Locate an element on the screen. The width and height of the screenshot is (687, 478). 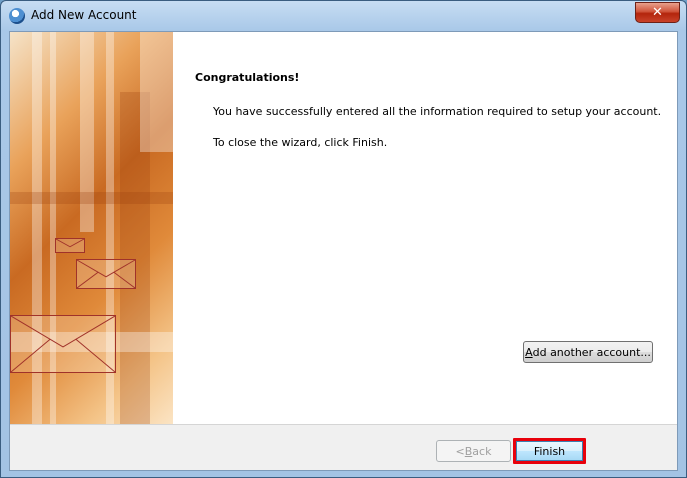
back-label: ack is located at coordinates (482, 451).